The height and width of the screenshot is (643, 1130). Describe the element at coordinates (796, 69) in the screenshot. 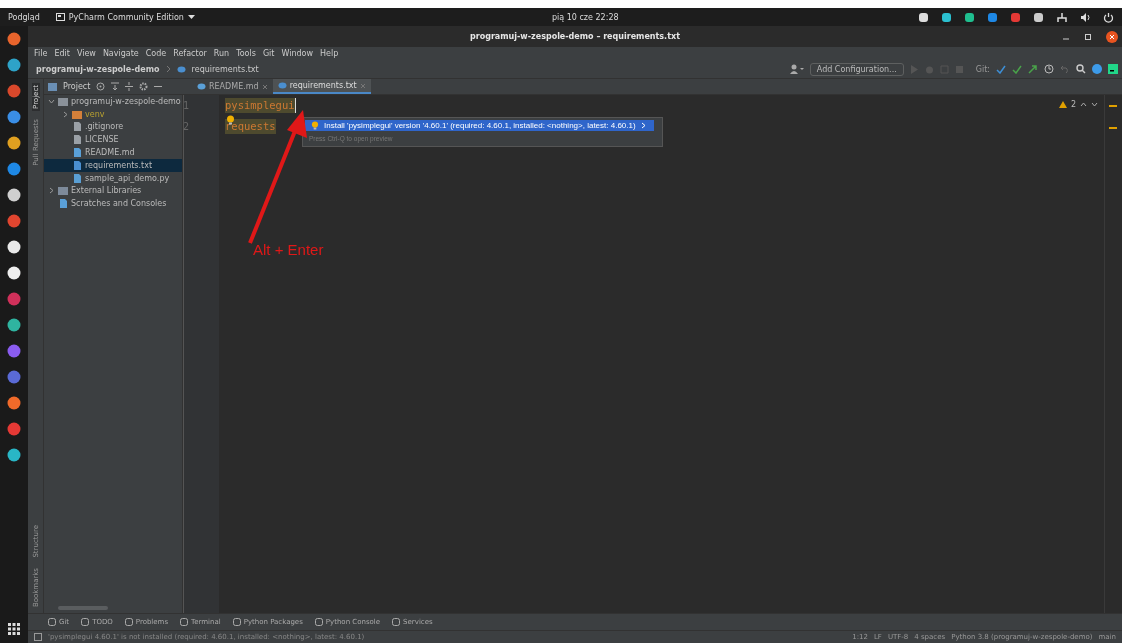

I see `user-icon` at that location.